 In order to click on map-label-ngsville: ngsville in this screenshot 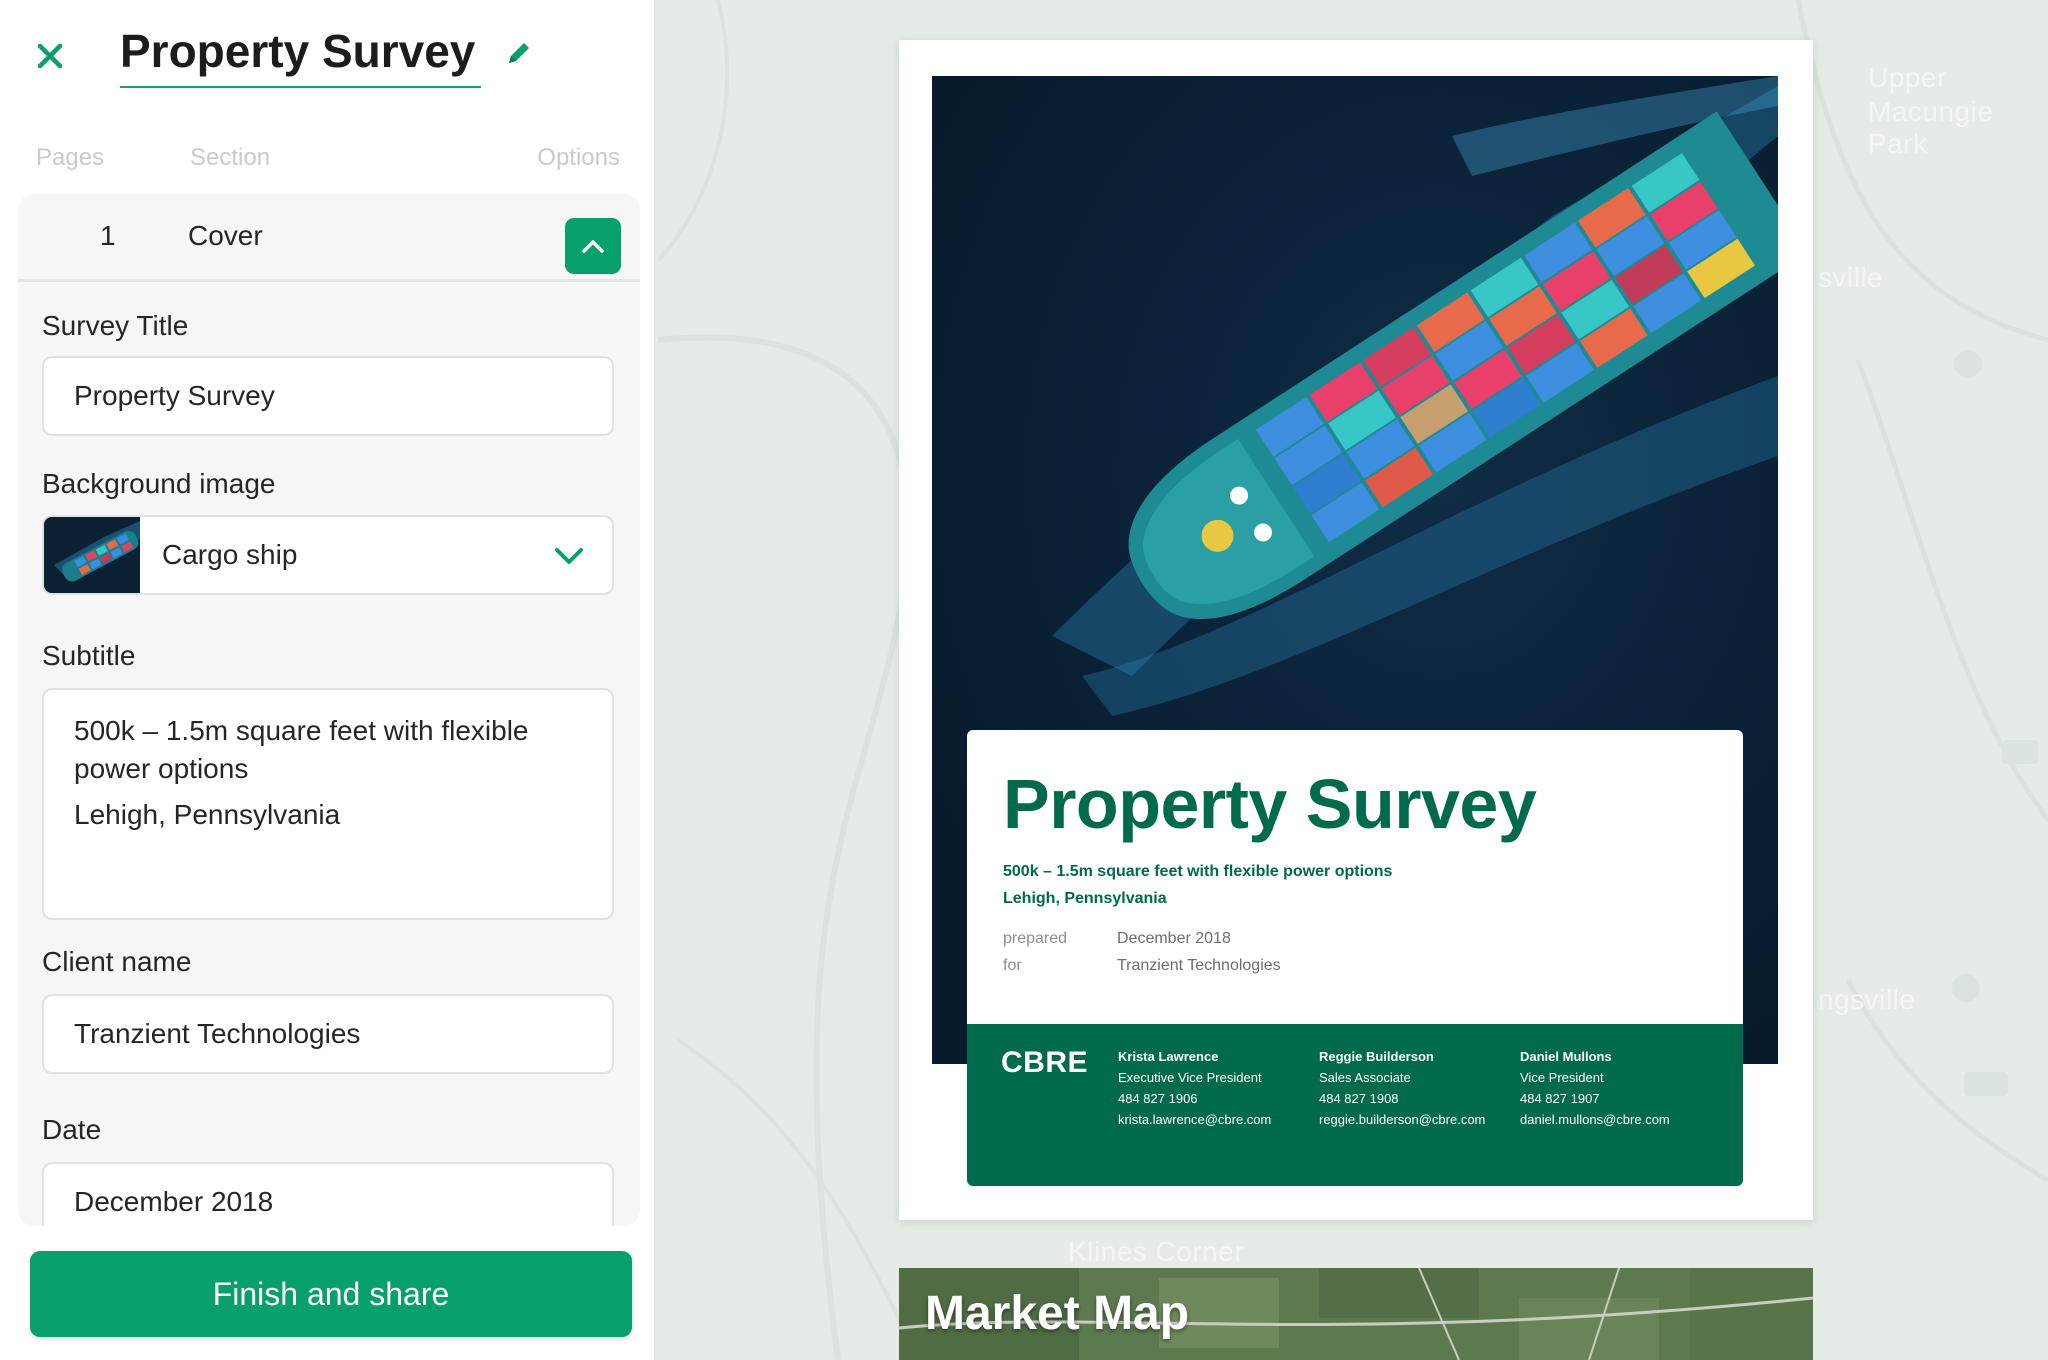, I will do `click(1867, 999)`.